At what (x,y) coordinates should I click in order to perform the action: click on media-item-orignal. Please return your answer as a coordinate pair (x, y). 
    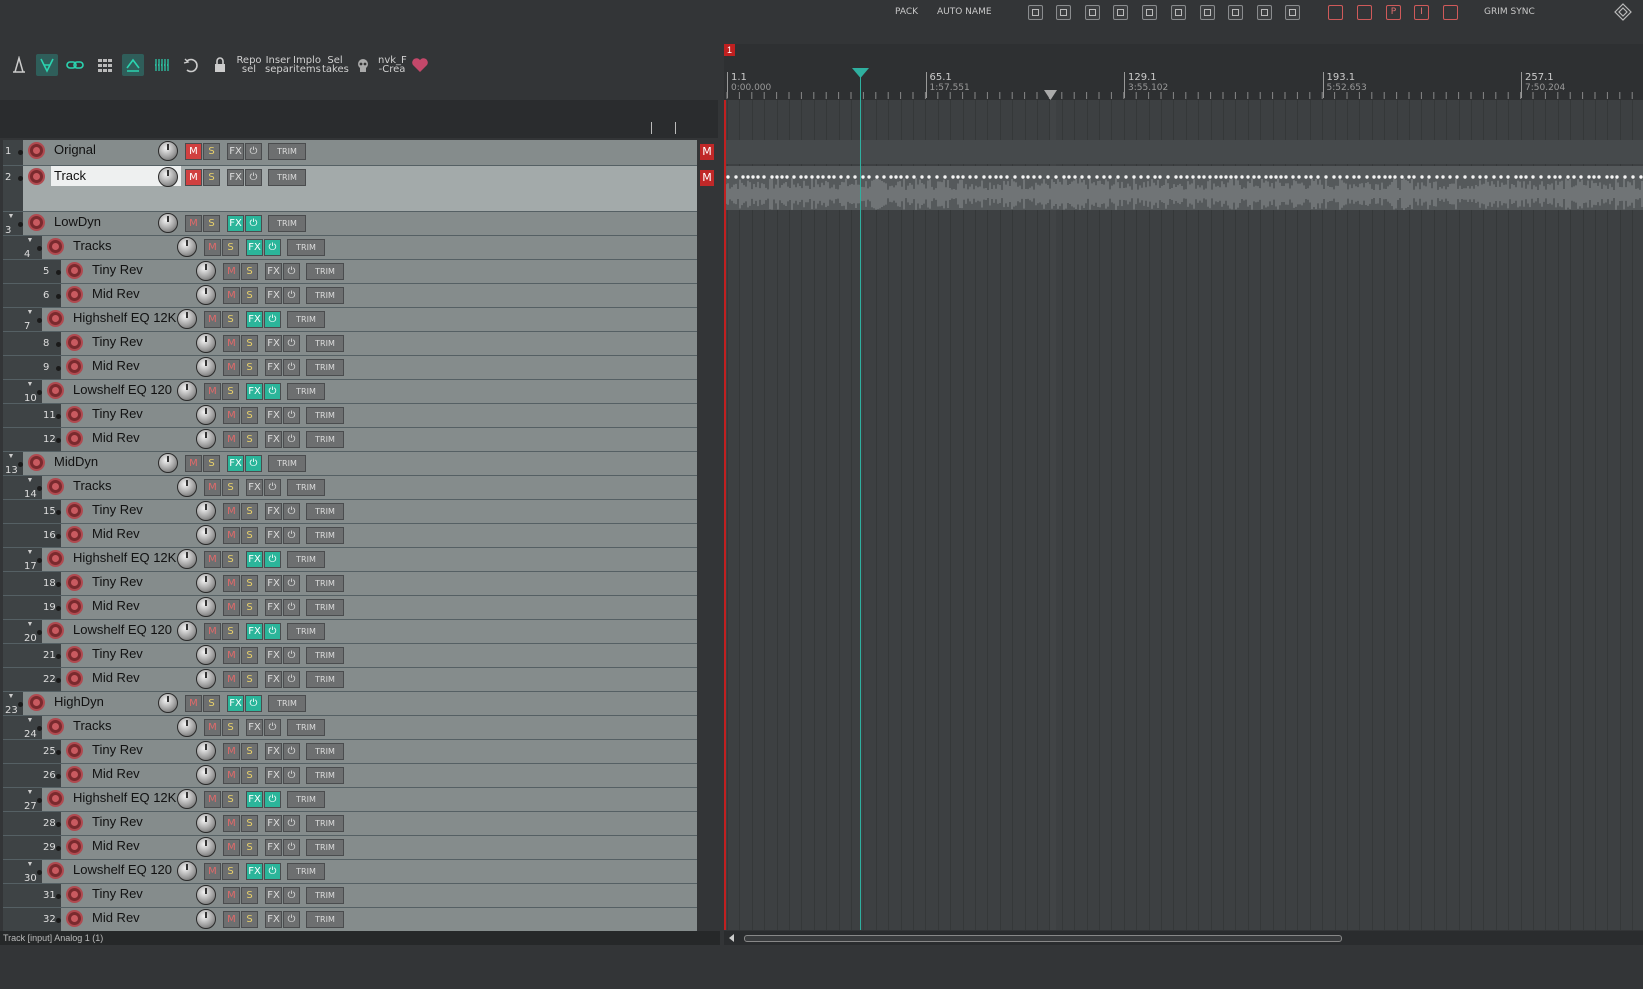
    Looking at the image, I should click on (1184, 152).